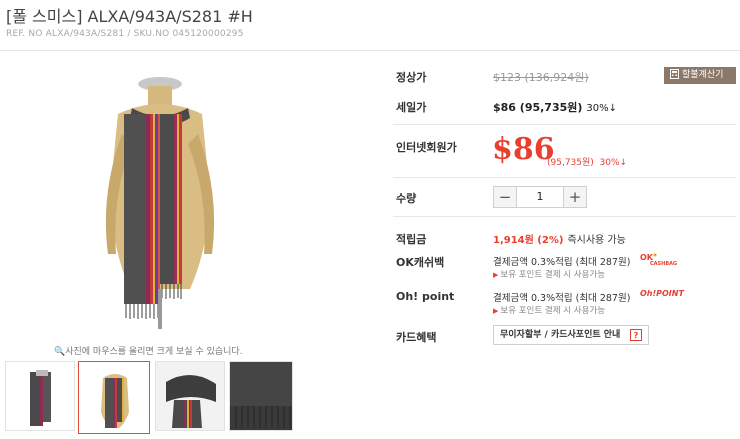 This screenshot has width=740, height=439. Describe the element at coordinates (674, 74) in the screenshot. I see `calculator-icon` at that location.